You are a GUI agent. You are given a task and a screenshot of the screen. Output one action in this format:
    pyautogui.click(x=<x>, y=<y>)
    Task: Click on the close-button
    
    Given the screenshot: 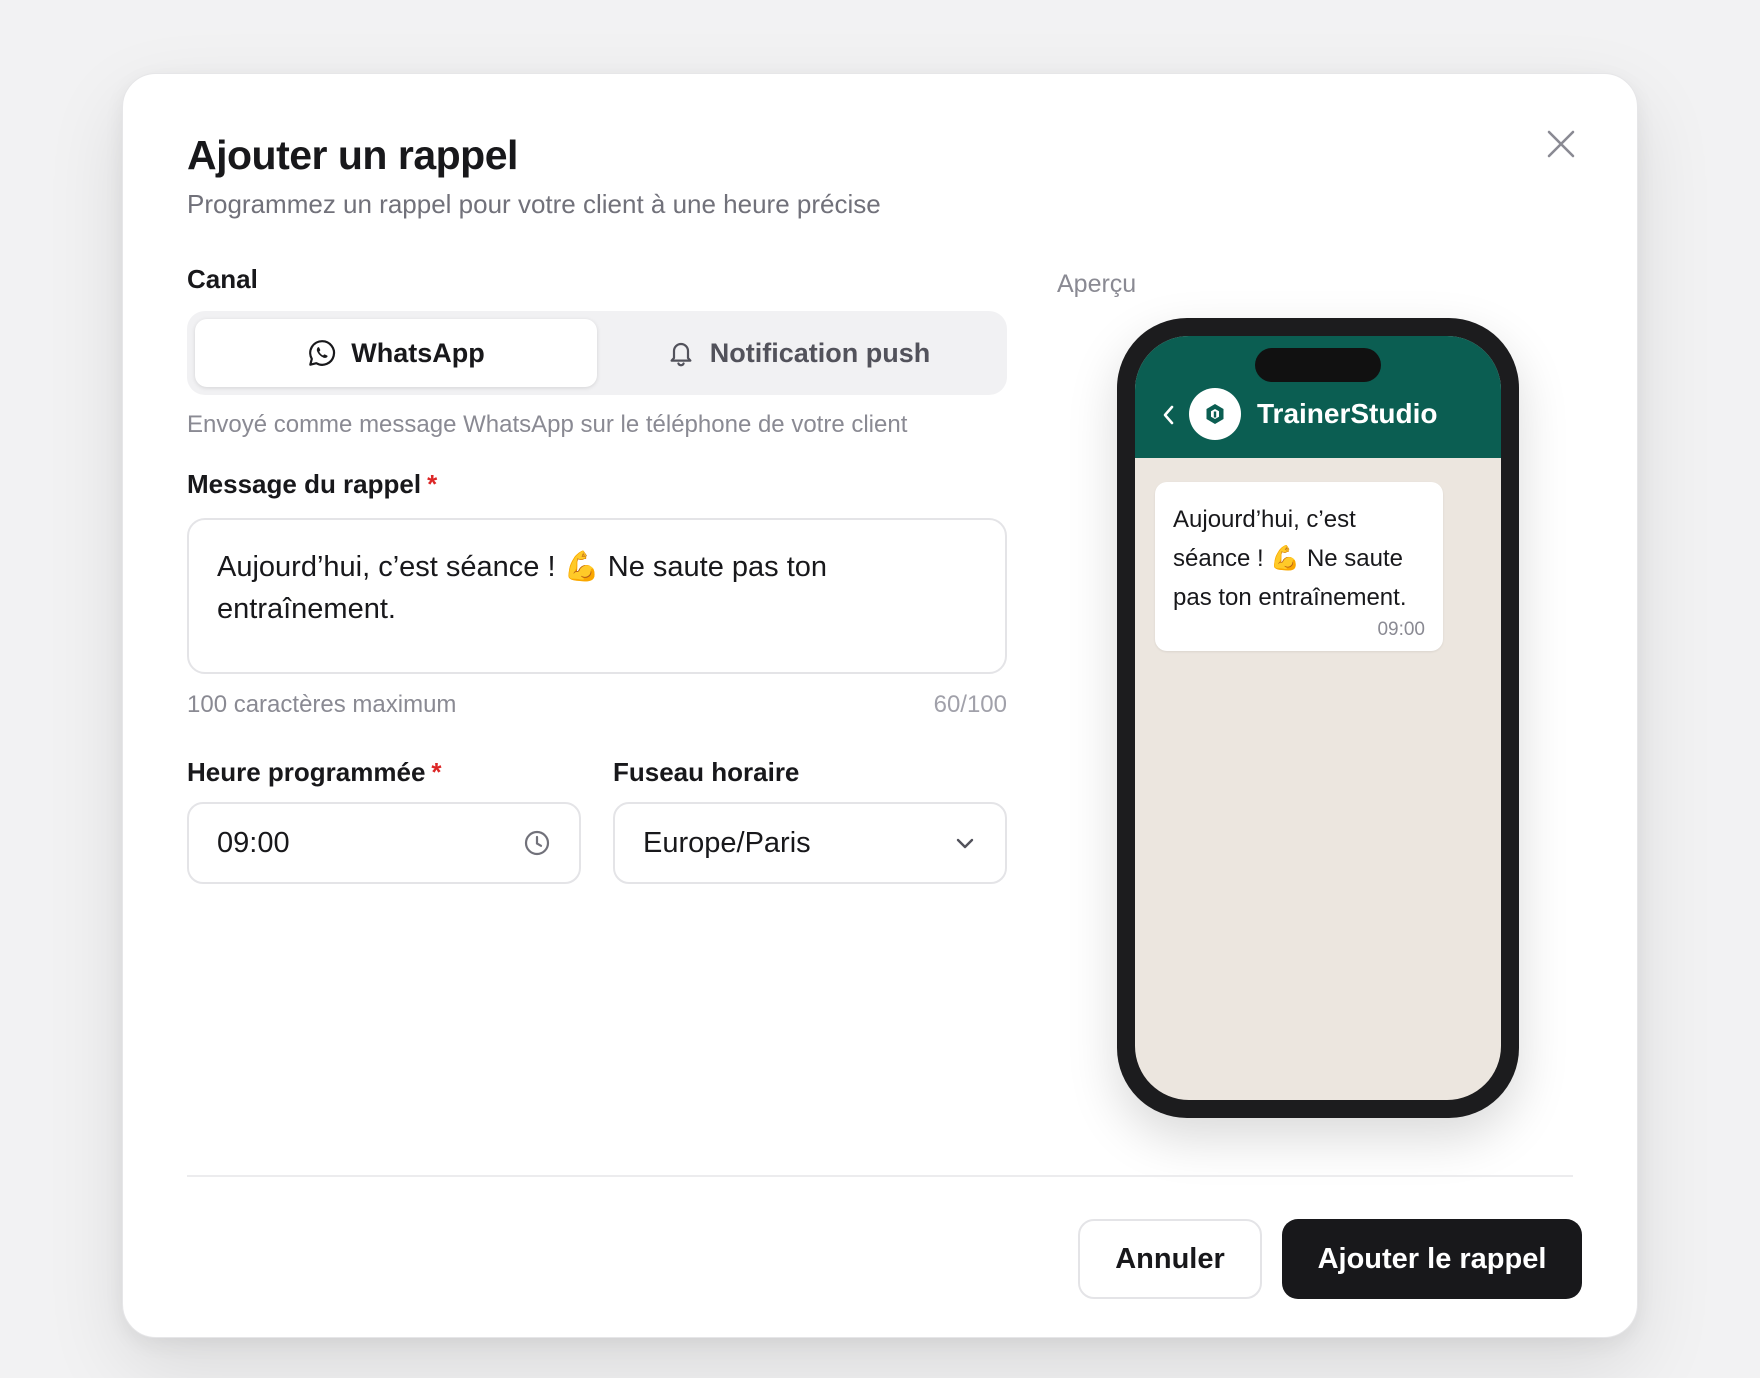 What is the action you would take?
    pyautogui.click(x=1561, y=144)
    